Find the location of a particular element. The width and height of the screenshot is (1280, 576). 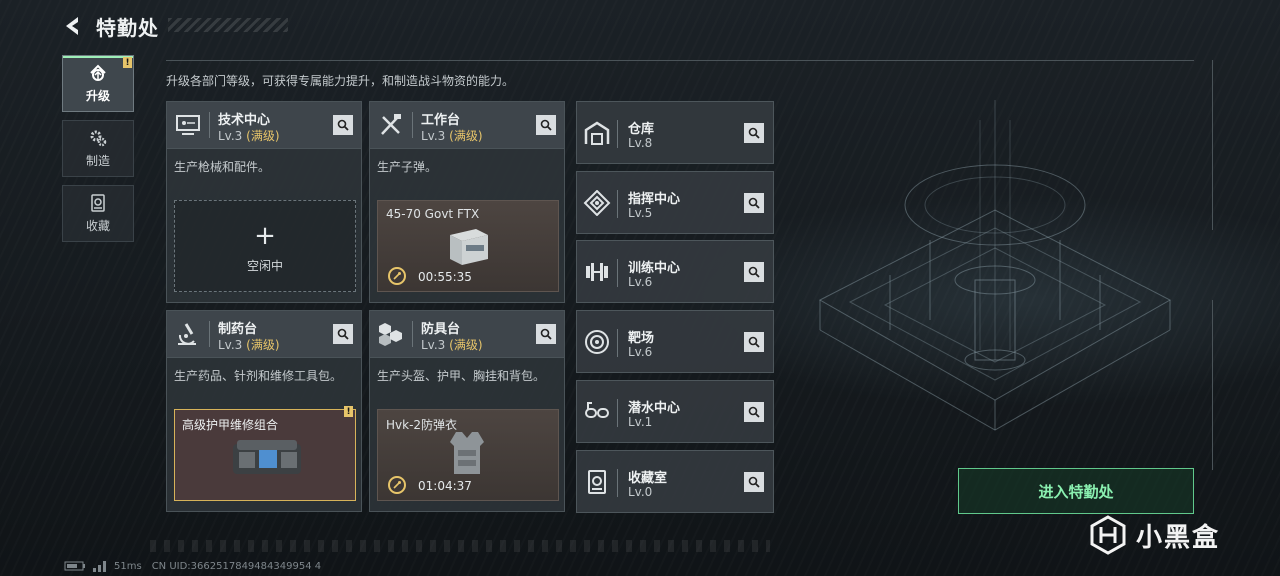

facility-card-tech-center: 技术中心 Lv.3 (满级) 生产枪械和配件。 + 空闲中 is located at coordinates (264, 202).